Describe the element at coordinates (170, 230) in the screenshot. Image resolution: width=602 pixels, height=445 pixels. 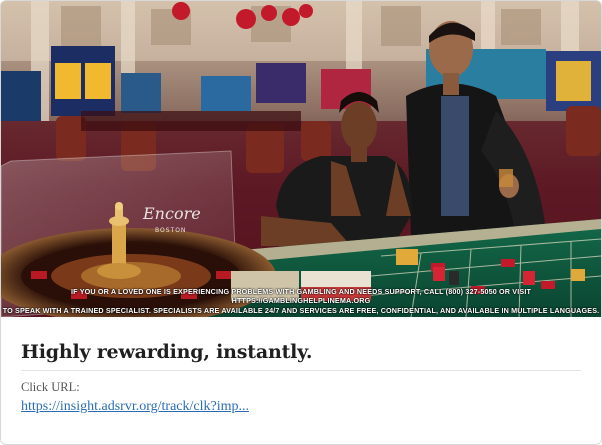
I see `encore-logo-subtext: BOSTON` at that location.